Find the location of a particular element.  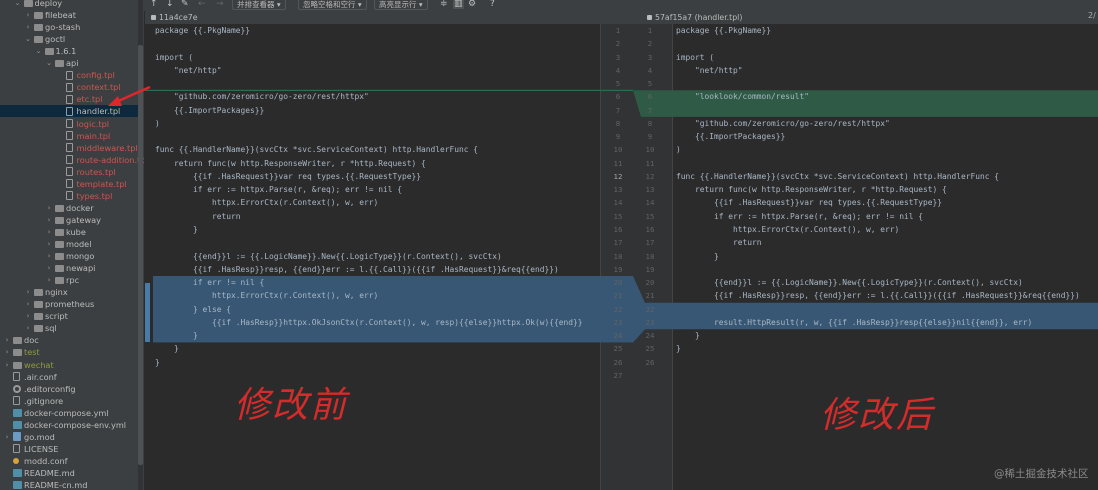

left-change-gutter-marker is located at coordinates (147, 312).